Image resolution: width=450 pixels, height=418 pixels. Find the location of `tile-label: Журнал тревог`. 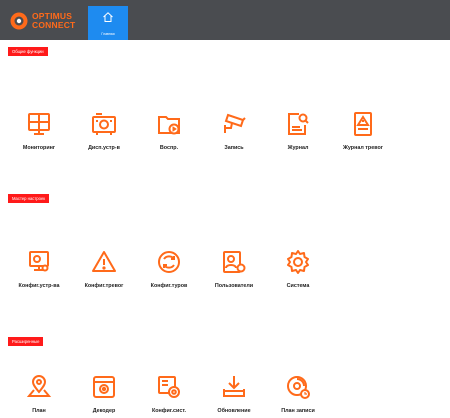

tile-label: Журнал тревог is located at coordinates (363, 148).